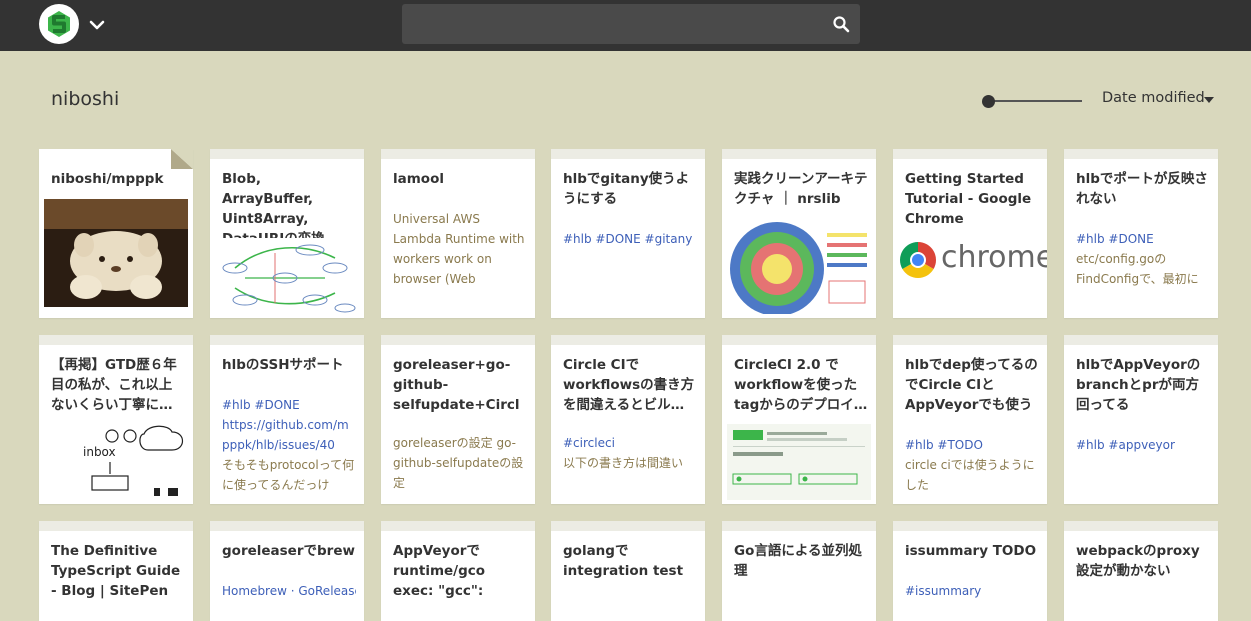 The height and width of the screenshot is (621, 1251). What do you see at coordinates (288, 475) in the screenshot?
I see `card-body: そもそもprotocolって何に使ってるんだっけ` at bounding box center [288, 475].